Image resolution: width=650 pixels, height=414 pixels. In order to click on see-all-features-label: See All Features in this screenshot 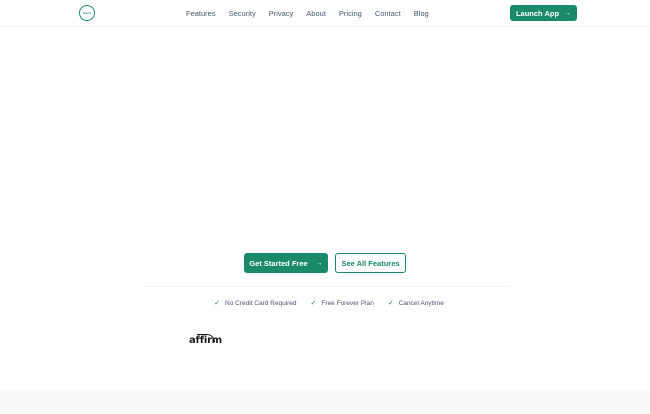, I will do `click(370, 263)`.